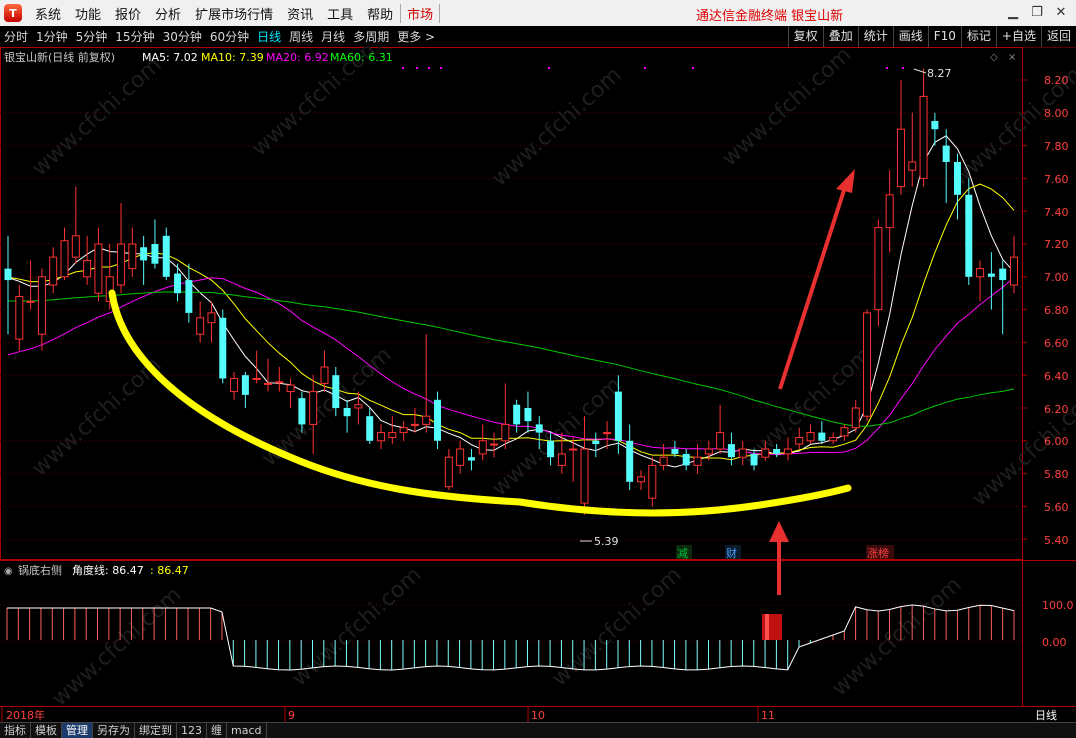 The width and height of the screenshot is (1076, 738). What do you see at coordinates (114, 730) in the screenshot?
I see `tab-save-as: 另存为` at bounding box center [114, 730].